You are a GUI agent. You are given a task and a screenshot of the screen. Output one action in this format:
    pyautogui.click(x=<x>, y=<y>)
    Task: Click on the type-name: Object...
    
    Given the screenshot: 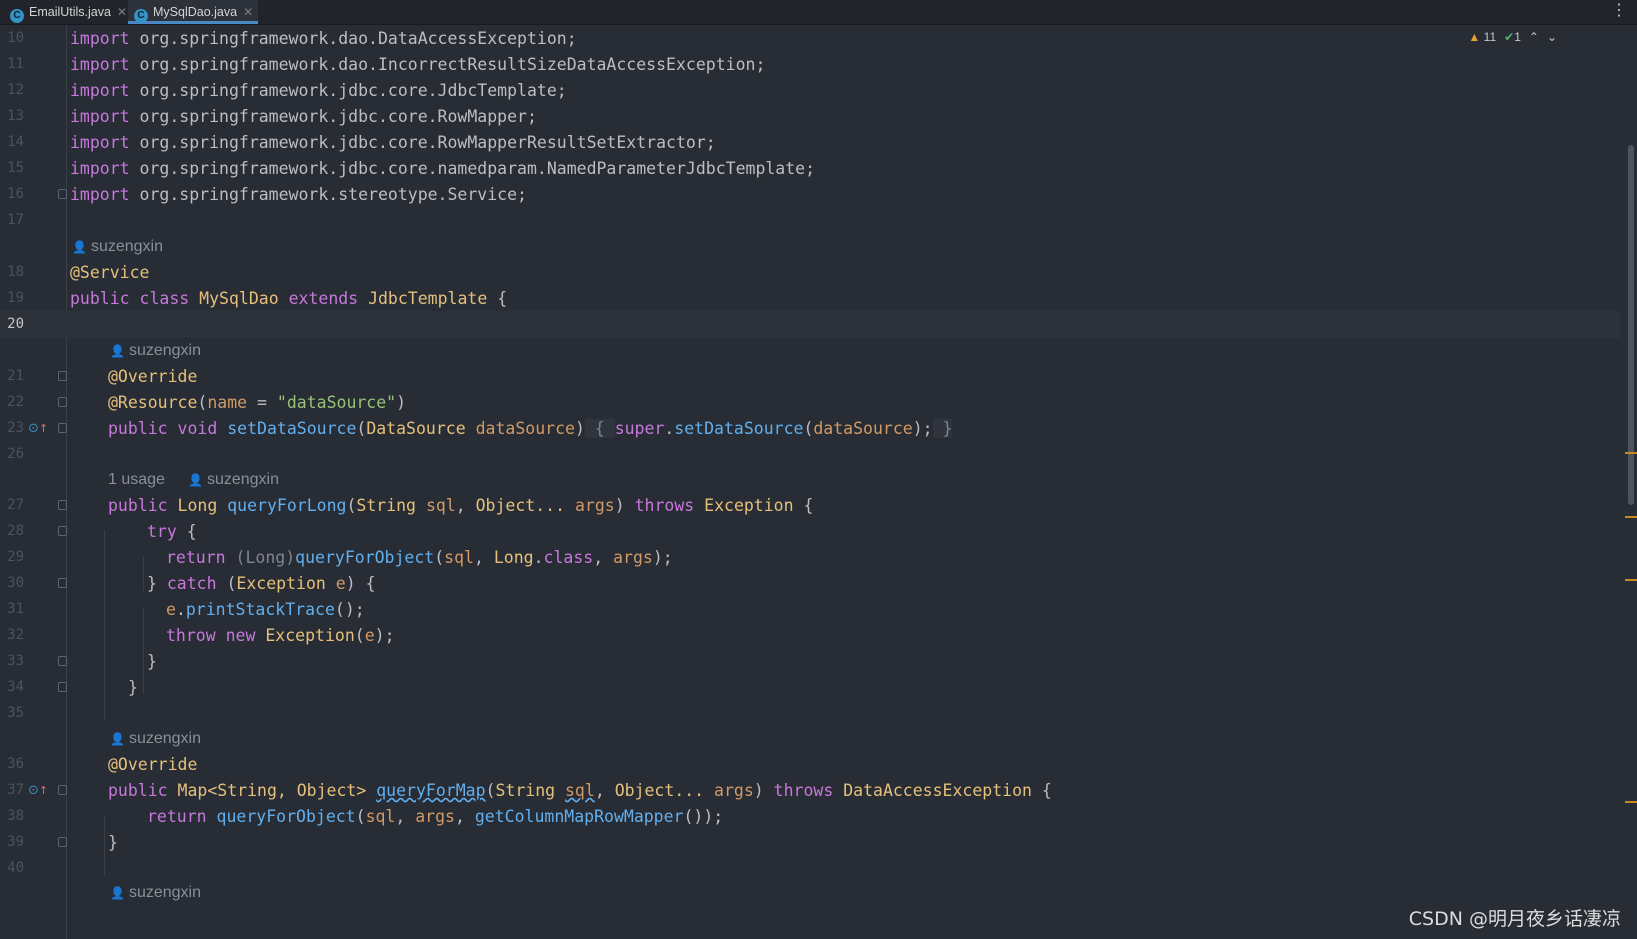 What is the action you would take?
    pyautogui.click(x=520, y=505)
    